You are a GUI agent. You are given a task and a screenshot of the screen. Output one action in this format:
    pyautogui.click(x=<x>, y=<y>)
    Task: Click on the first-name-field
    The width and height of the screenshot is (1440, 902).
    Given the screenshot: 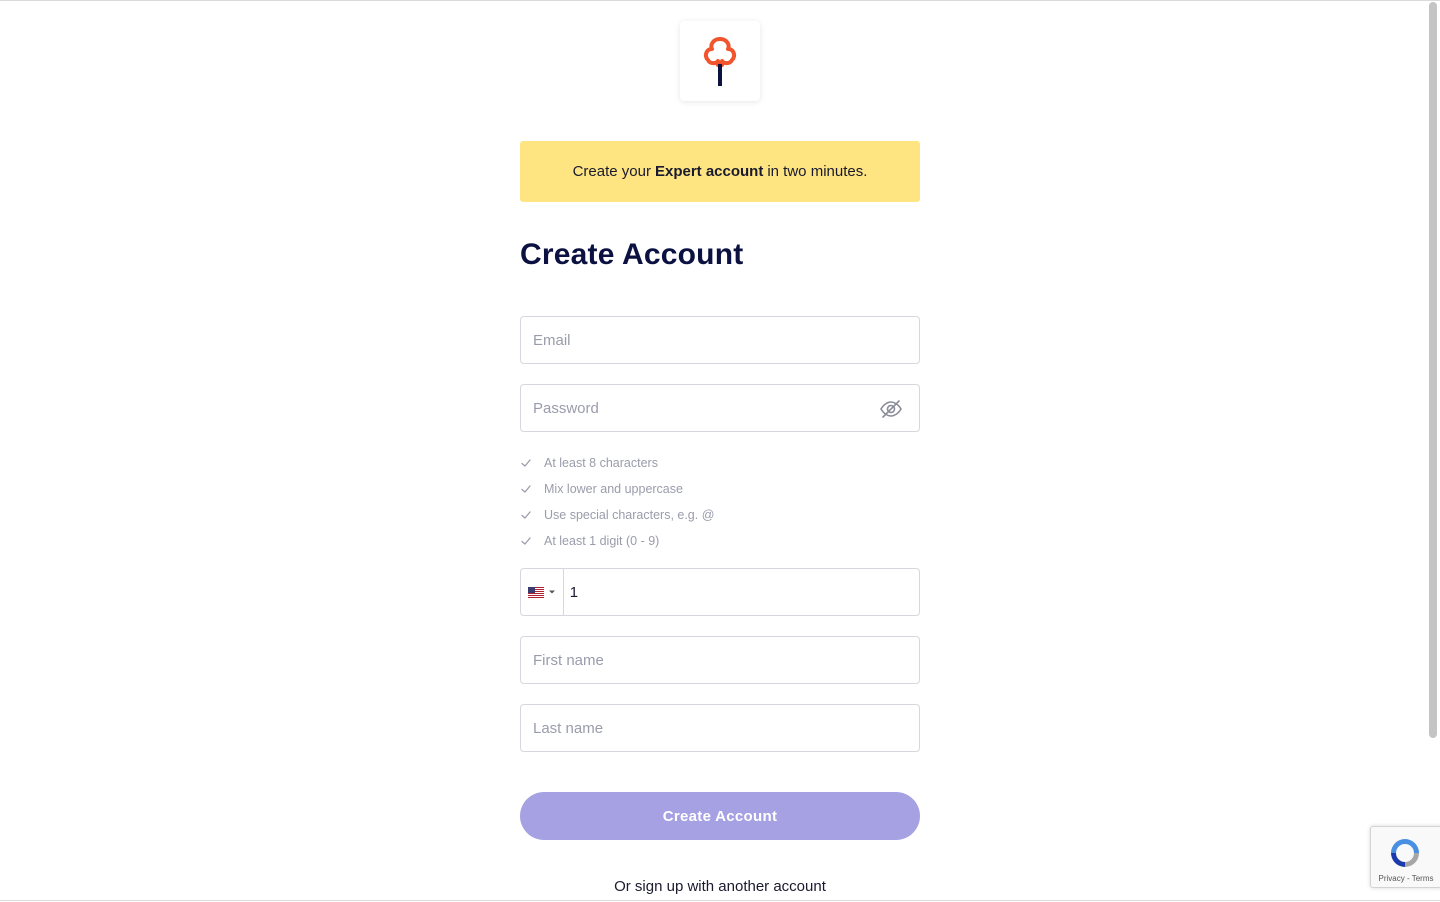 What is the action you would take?
    pyautogui.click(x=720, y=660)
    